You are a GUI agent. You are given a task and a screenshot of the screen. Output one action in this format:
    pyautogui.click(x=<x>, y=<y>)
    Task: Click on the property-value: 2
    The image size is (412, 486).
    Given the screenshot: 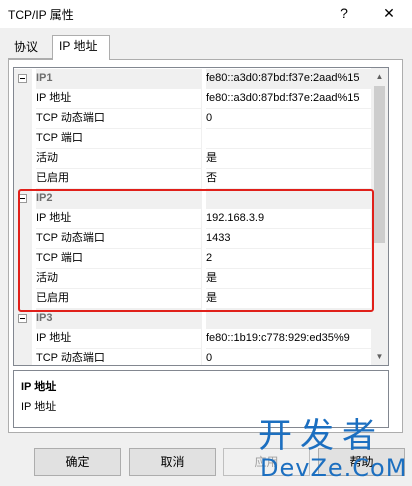 What is the action you would take?
    pyautogui.click(x=290, y=259)
    